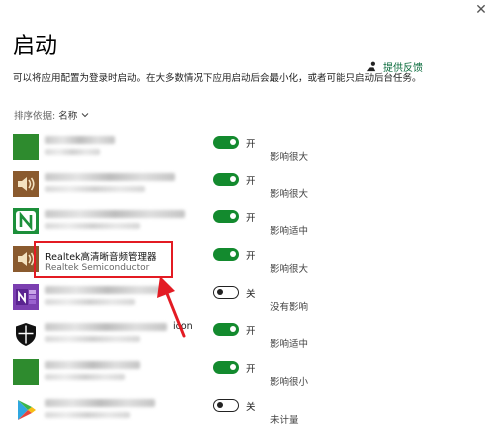 The image size is (500, 430). I want to click on app-name-tail: icon, so click(183, 326).